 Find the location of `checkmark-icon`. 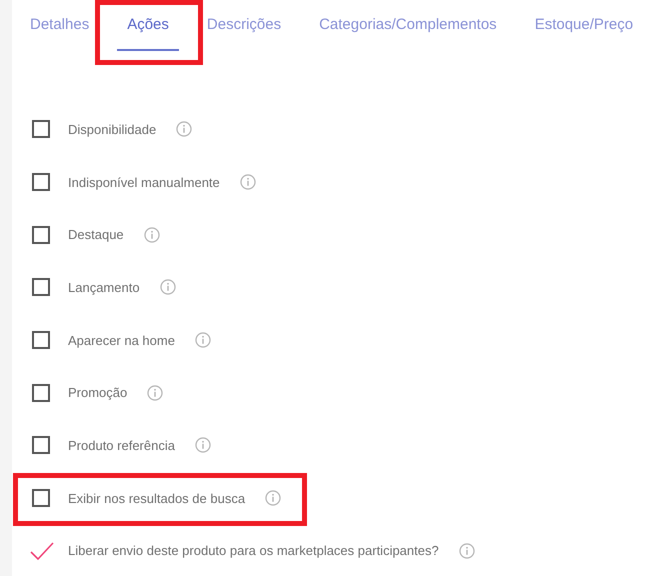

checkmark-icon is located at coordinates (42, 551).